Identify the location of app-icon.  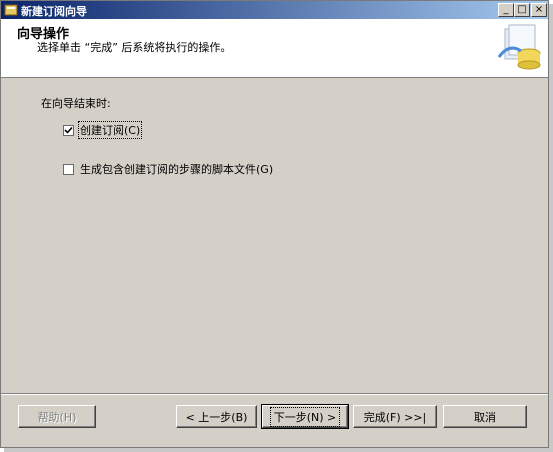
(11, 10).